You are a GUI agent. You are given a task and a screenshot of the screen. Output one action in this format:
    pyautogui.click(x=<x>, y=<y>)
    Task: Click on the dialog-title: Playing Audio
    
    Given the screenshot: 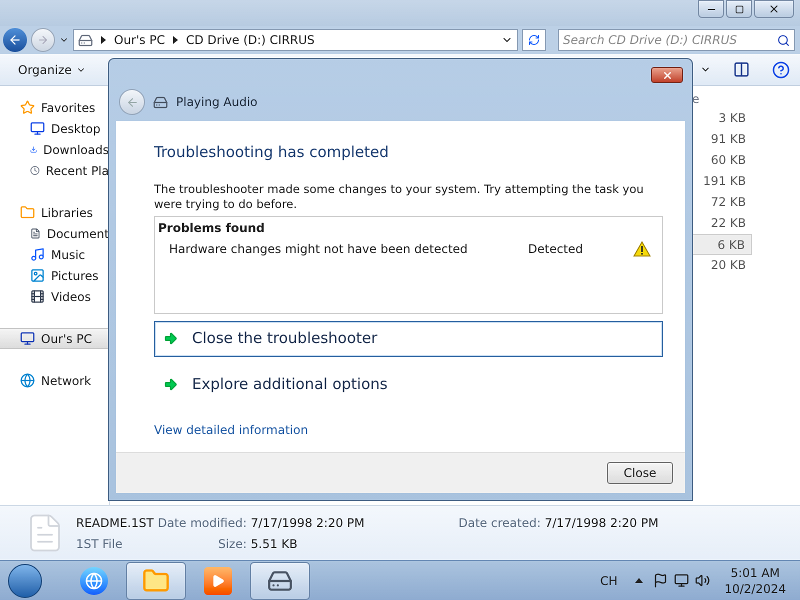 What is the action you would take?
    pyautogui.click(x=217, y=102)
    